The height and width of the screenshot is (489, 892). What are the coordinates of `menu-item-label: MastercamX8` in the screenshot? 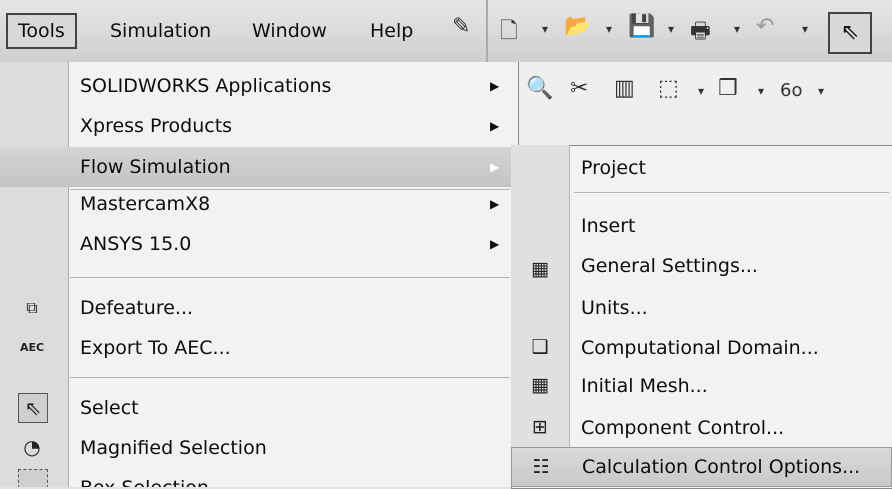 It's located at (145, 204).